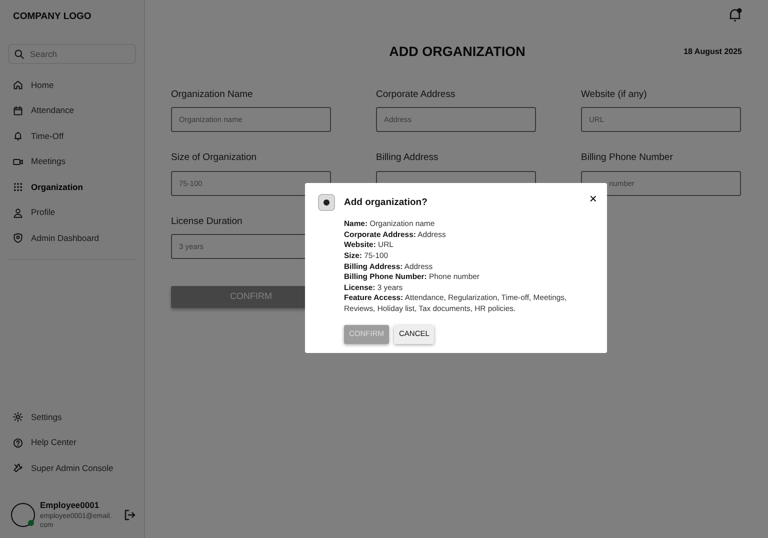 The image size is (768, 538). What do you see at coordinates (18, 111) in the screenshot?
I see `calendar-icon` at bounding box center [18, 111].